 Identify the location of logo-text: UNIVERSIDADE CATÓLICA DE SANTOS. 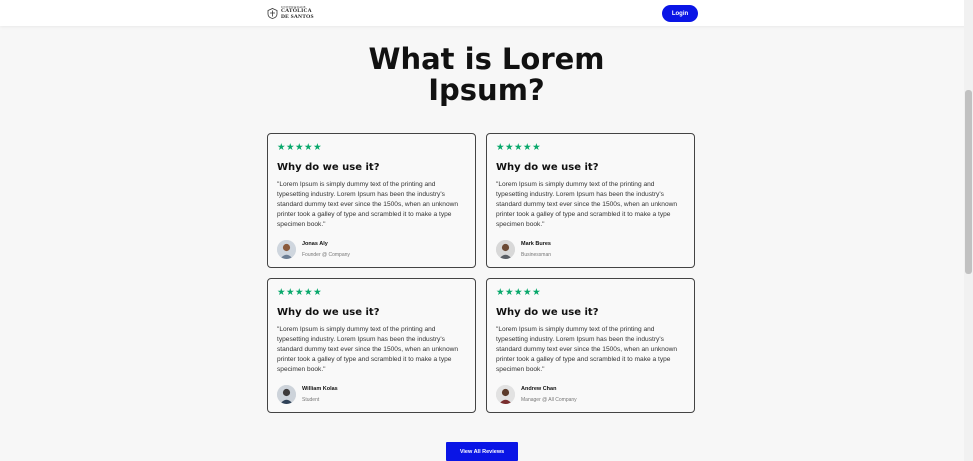
(297, 13).